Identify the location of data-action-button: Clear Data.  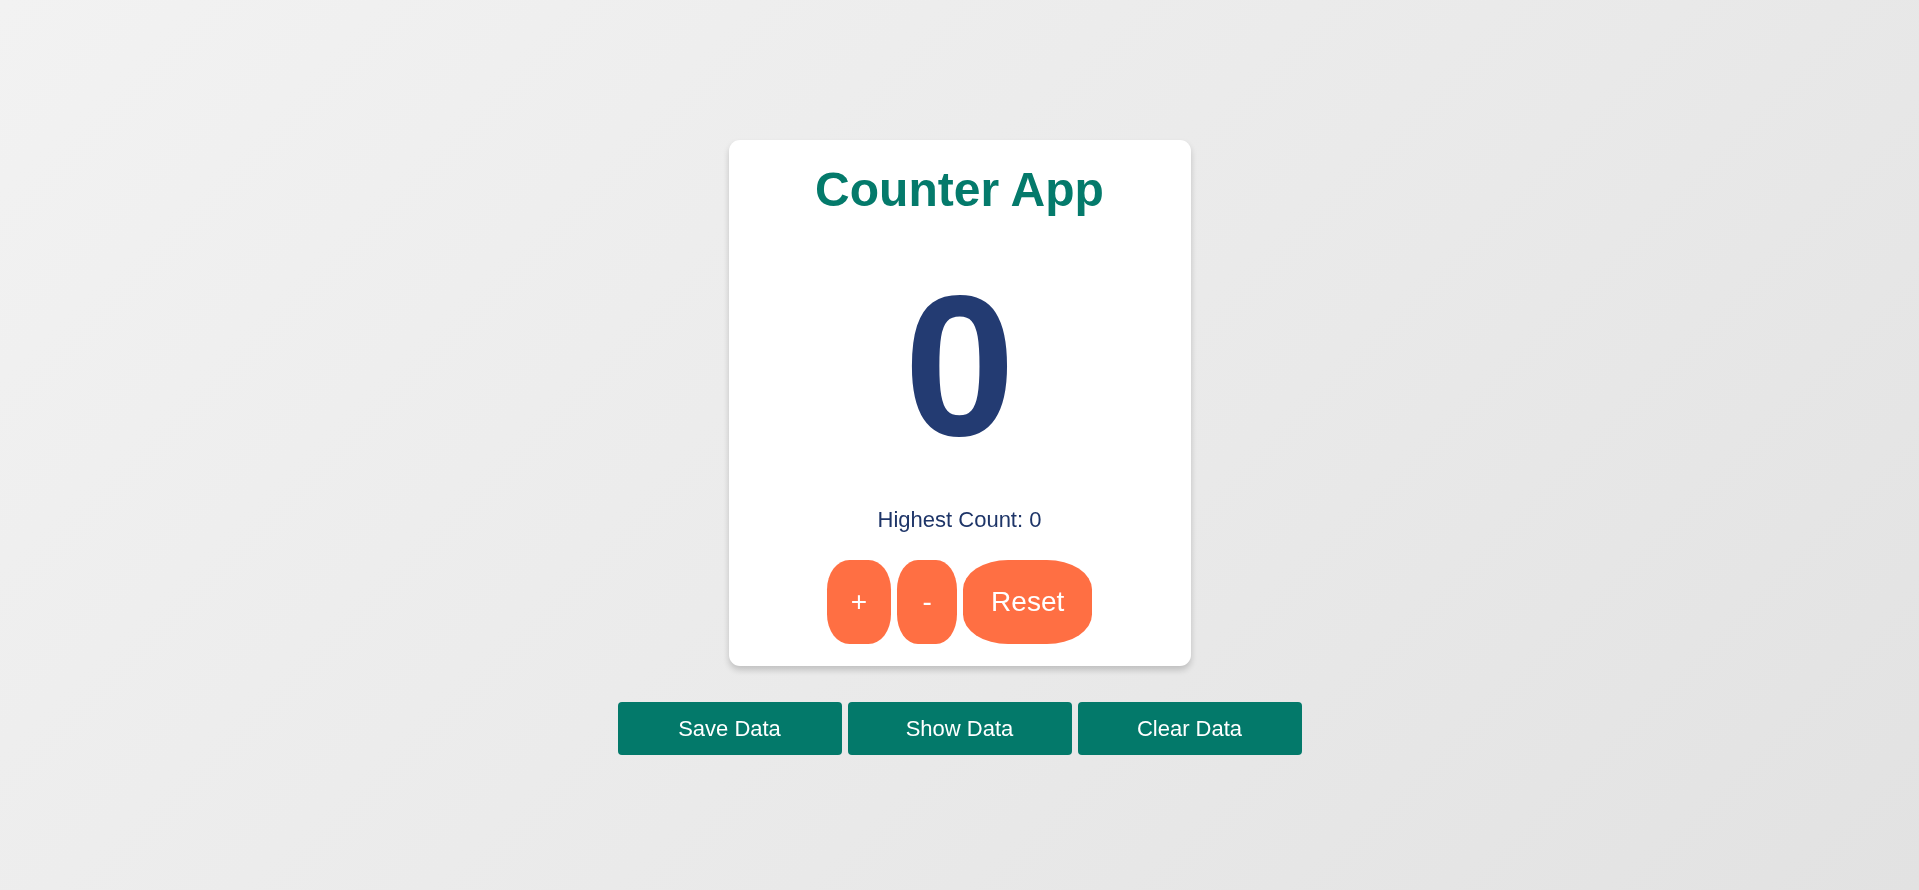
(1189, 728).